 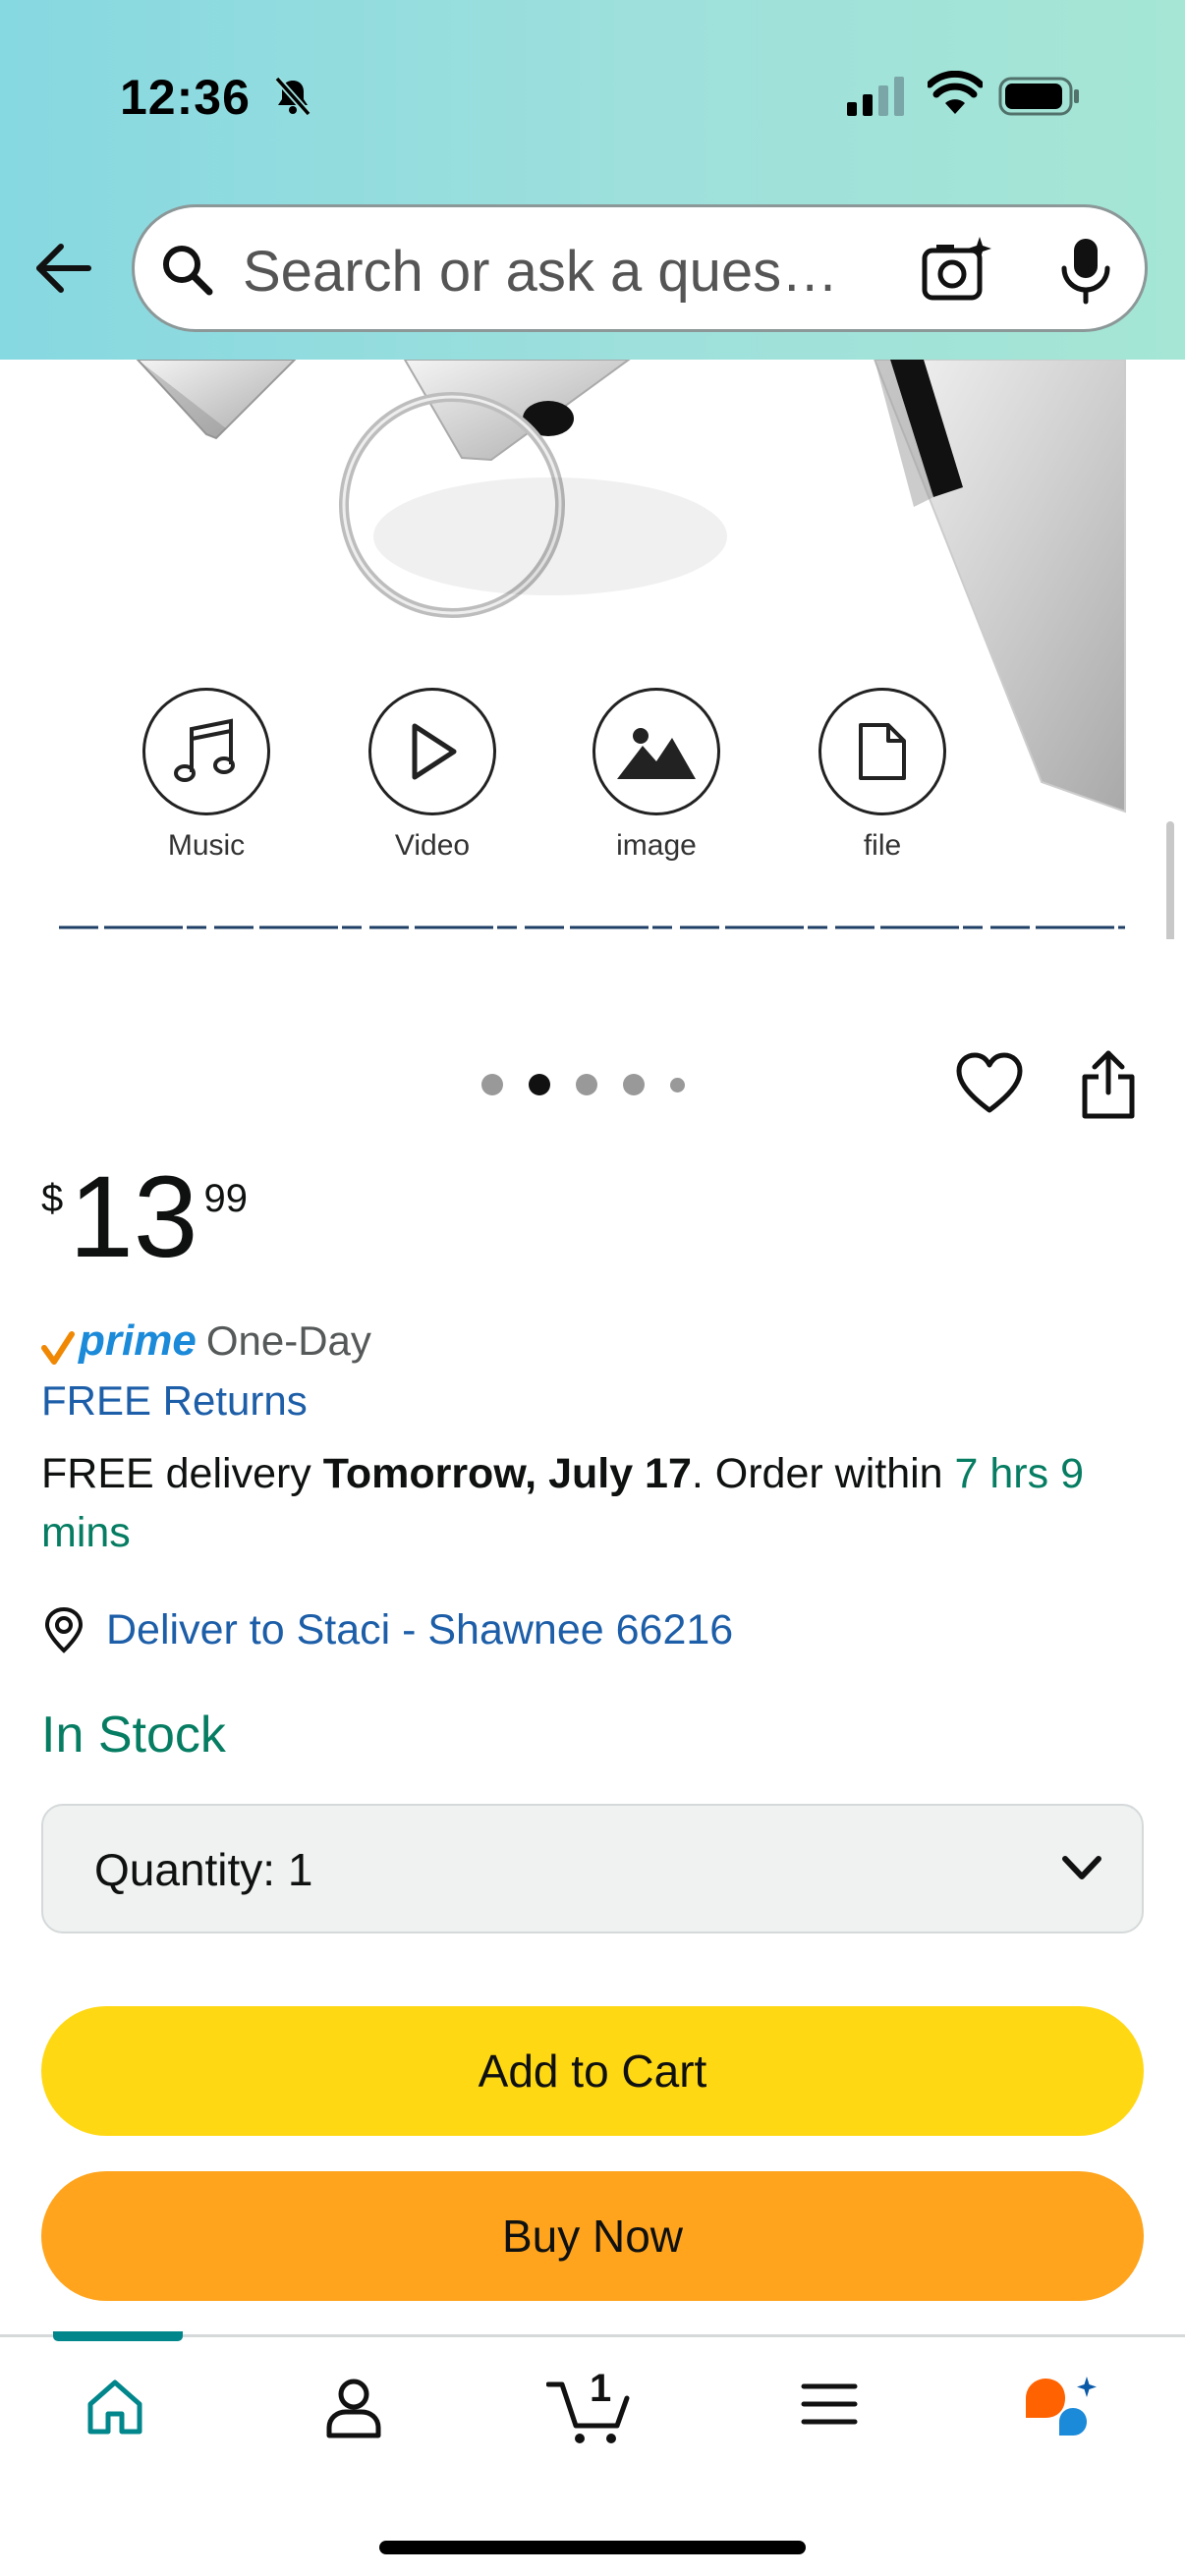 What do you see at coordinates (823, 1473) in the screenshot?
I see `delivery-middle: . Order within` at bounding box center [823, 1473].